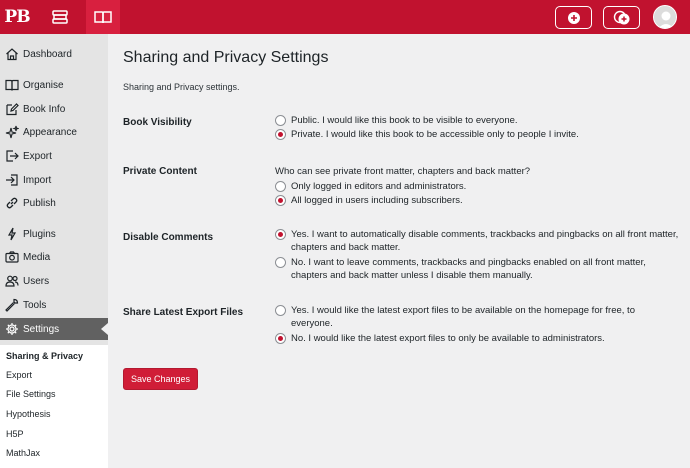 The image size is (690, 468). I want to click on link-icon, so click(12, 203).